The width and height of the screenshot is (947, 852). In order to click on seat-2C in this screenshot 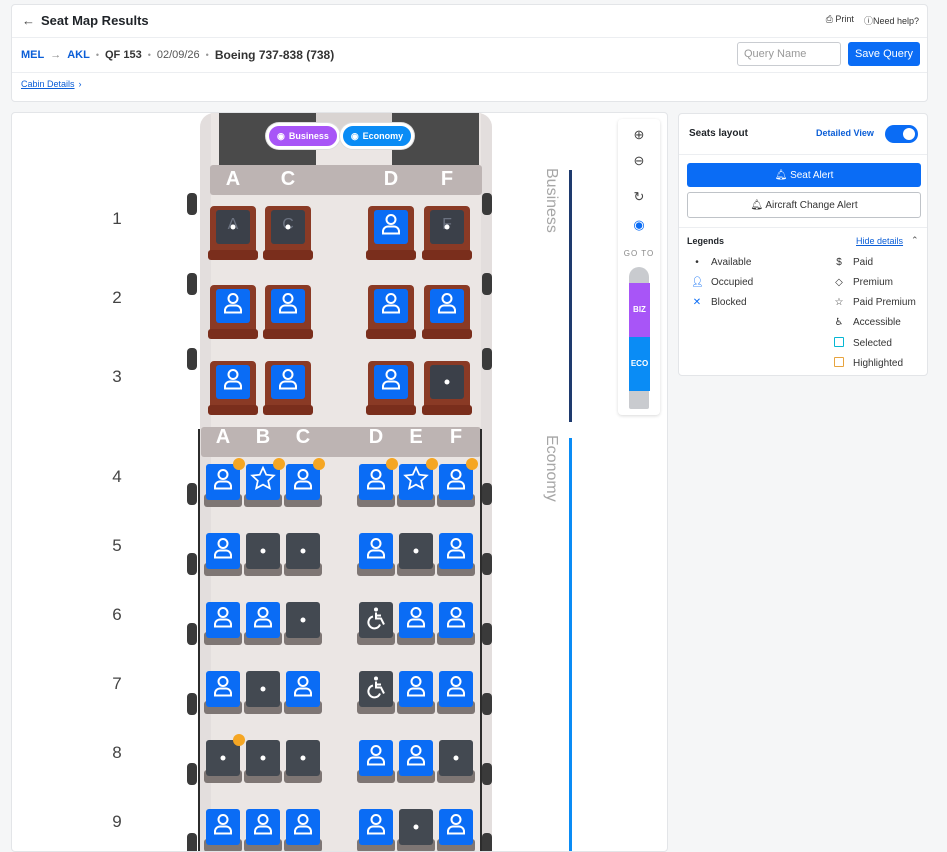, I will do `click(288, 314)`.